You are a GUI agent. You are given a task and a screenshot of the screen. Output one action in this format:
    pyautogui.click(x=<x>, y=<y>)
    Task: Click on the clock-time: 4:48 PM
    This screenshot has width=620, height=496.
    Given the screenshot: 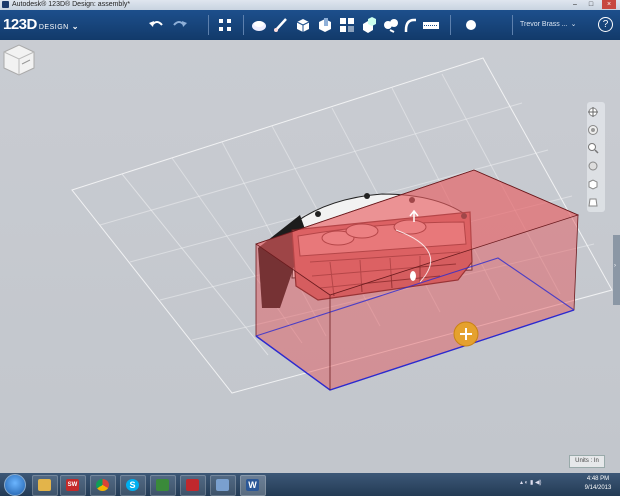 What is the action you would take?
    pyautogui.click(x=598, y=479)
    